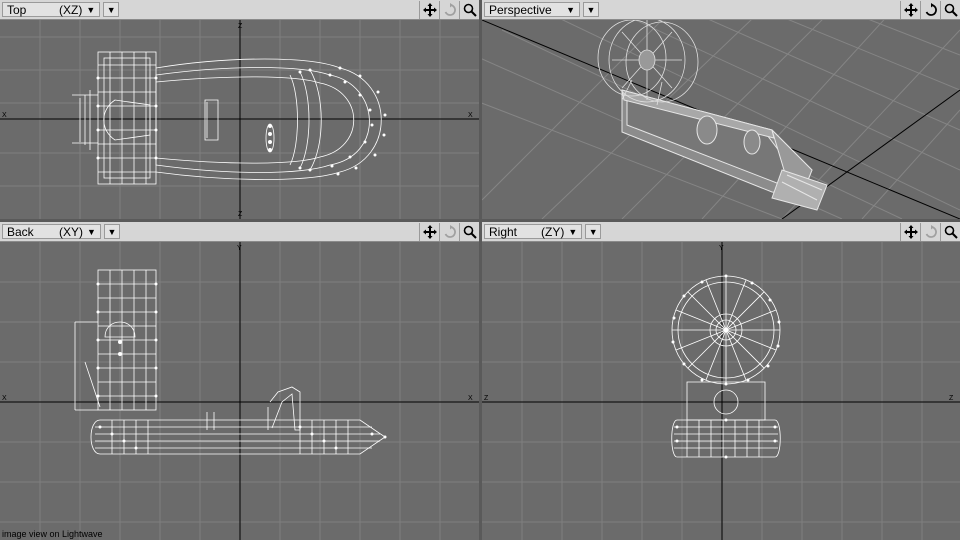 This screenshot has height=540, width=960. What do you see at coordinates (71, 9) in the screenshot?
I see `view-axis-label: (XZ)` at bounding box center [71, 9].